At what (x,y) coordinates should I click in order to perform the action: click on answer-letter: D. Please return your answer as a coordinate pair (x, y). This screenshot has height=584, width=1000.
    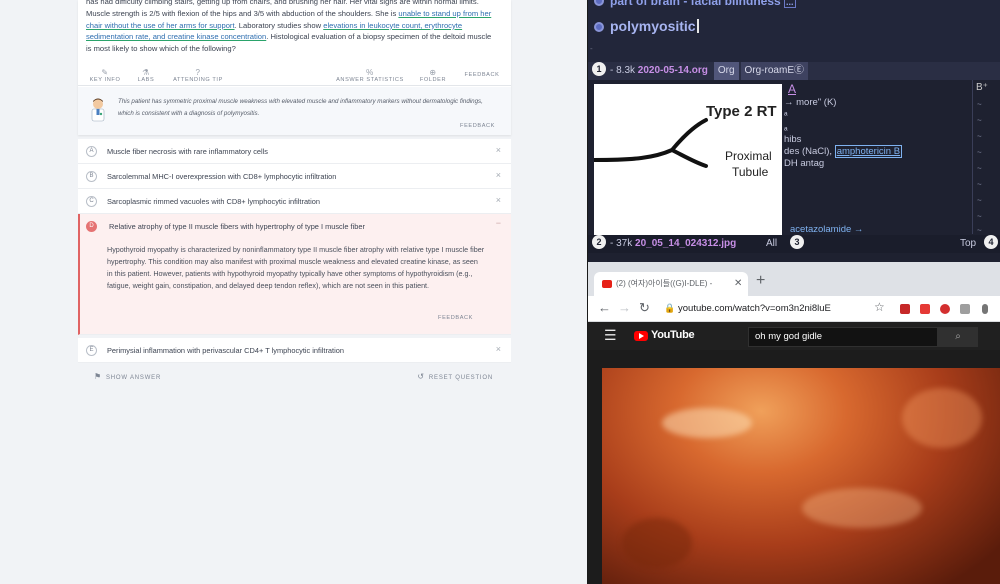
    Looking at the image, I should click on (91, 226).